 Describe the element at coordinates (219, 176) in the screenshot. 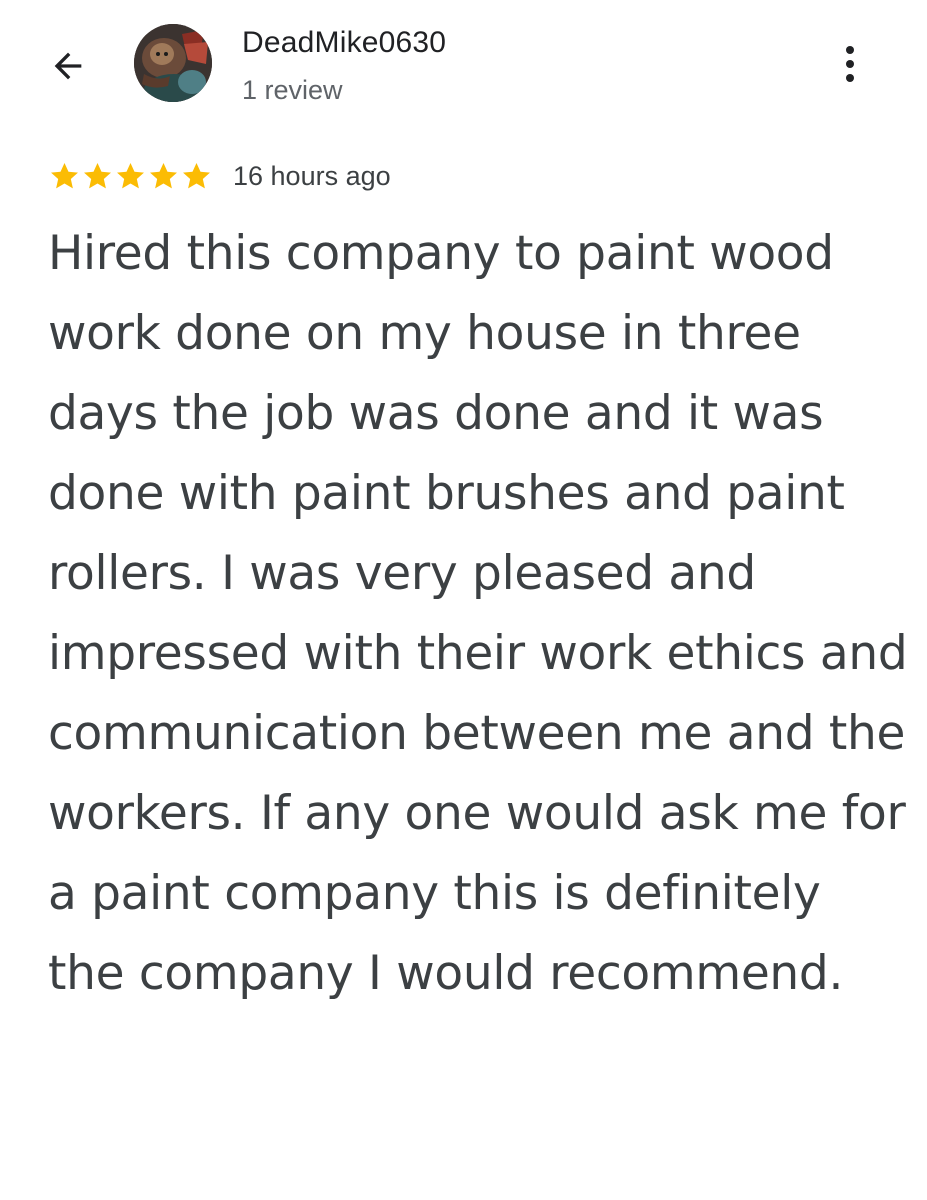

I see `rating-row: 16 hours ago` at that location.